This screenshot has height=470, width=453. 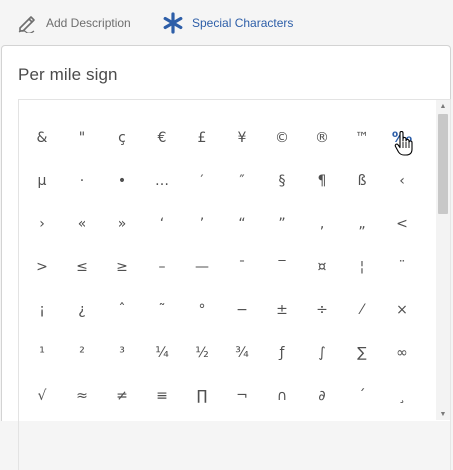 I want to click on character-cell: ¾, so click(x=242, y=352).